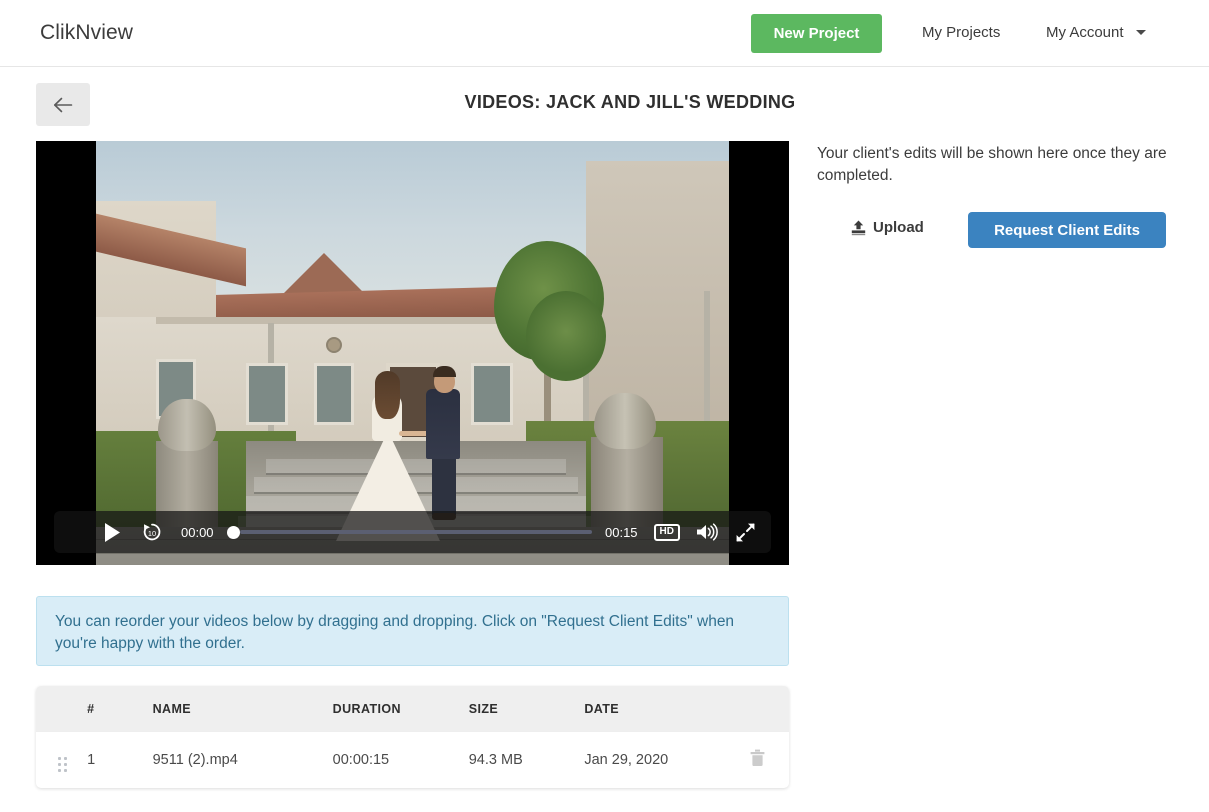  Describe the element at coordinates (566, 336) in the screenshot. I see `video-tree-canopy-lower` at that location.